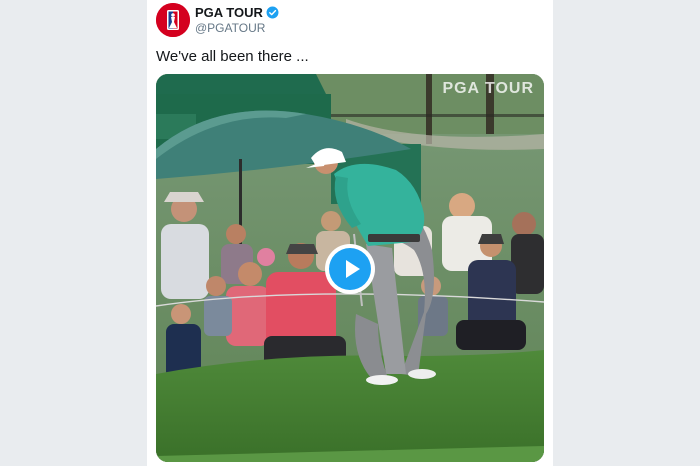  What do you see at coordinates (353, 269) in the screenshot?
I see `play-icon` at bounding box center [353, 269].